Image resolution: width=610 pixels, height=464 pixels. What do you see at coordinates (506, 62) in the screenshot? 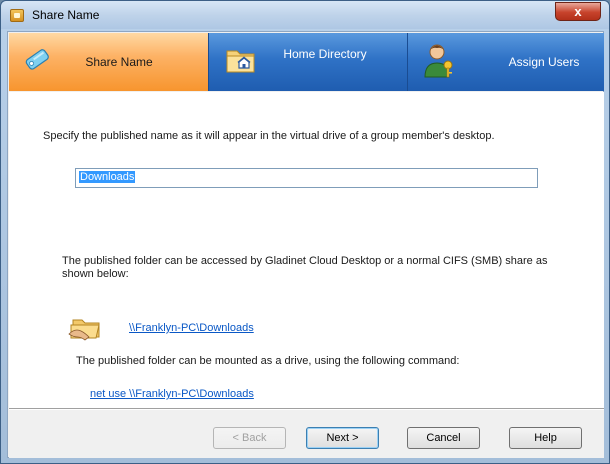
I see `tab-assign-users: Assign Users` at bounding box center [506, 62].